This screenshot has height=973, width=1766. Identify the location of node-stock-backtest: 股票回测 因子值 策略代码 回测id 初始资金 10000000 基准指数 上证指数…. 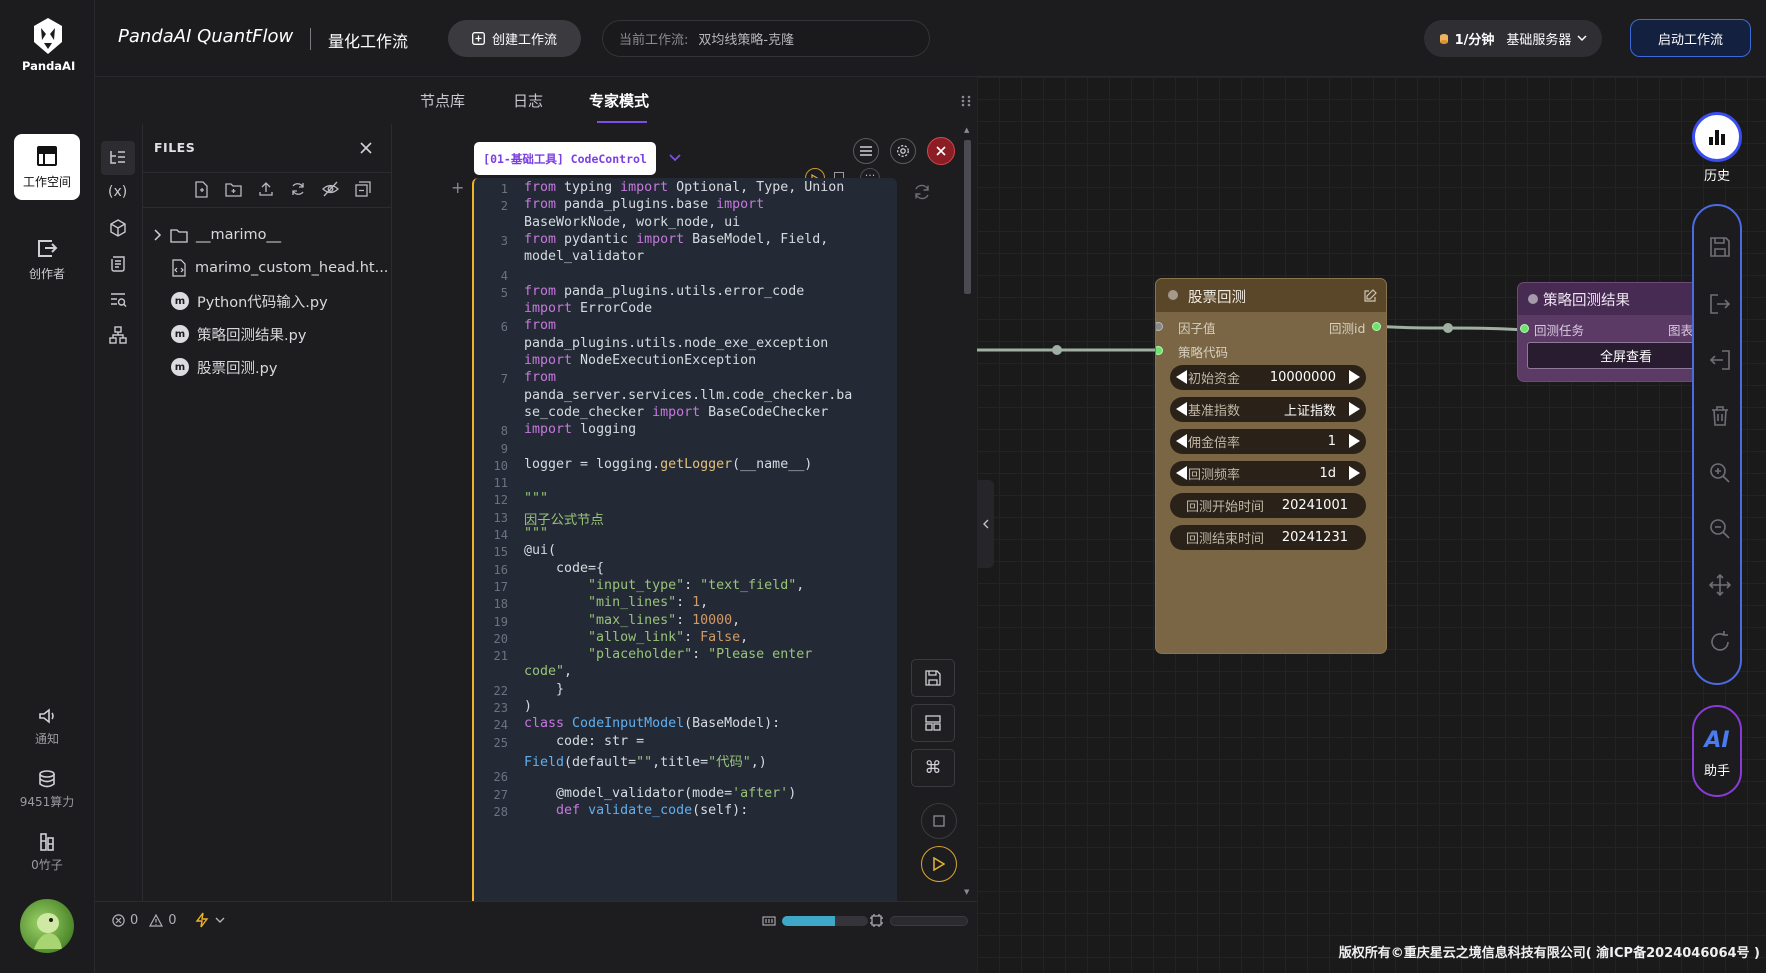
(1271, 466).